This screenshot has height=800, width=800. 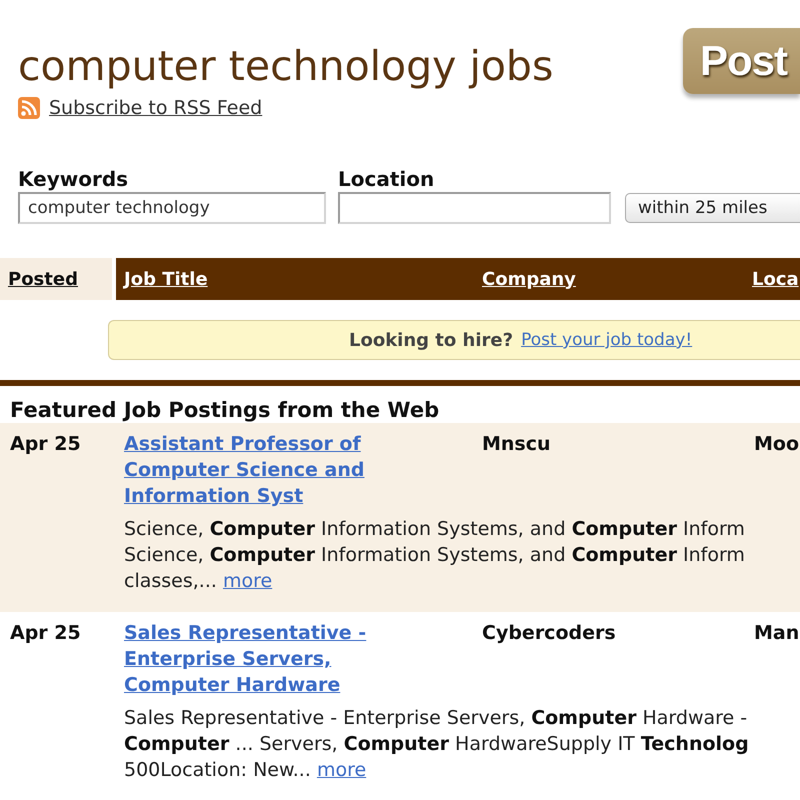 I want to click on page-title: computer technology jobs, so click(x=286, y=66).